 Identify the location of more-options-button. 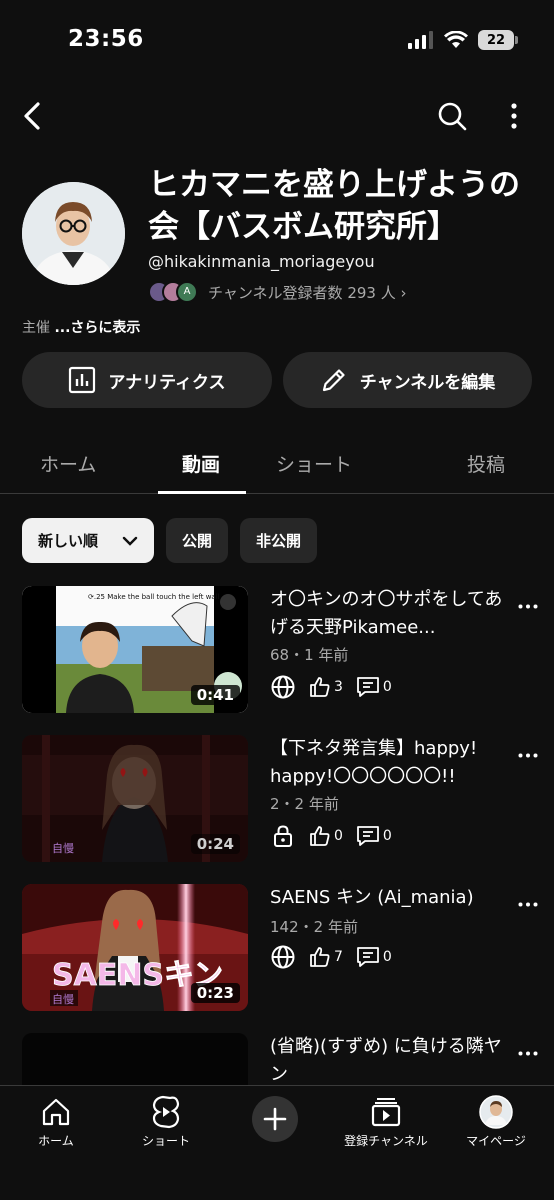
(514, 116).